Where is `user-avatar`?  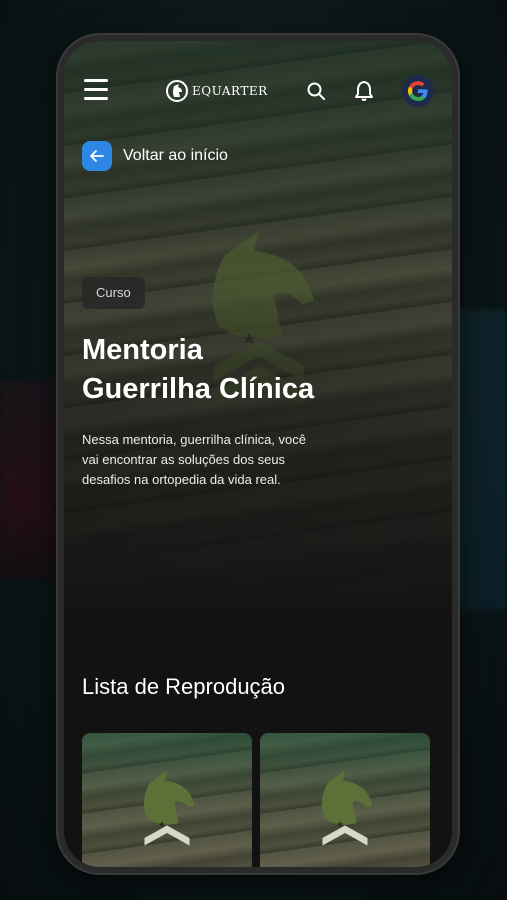 user-avatar is located at coordinates (418, 91).